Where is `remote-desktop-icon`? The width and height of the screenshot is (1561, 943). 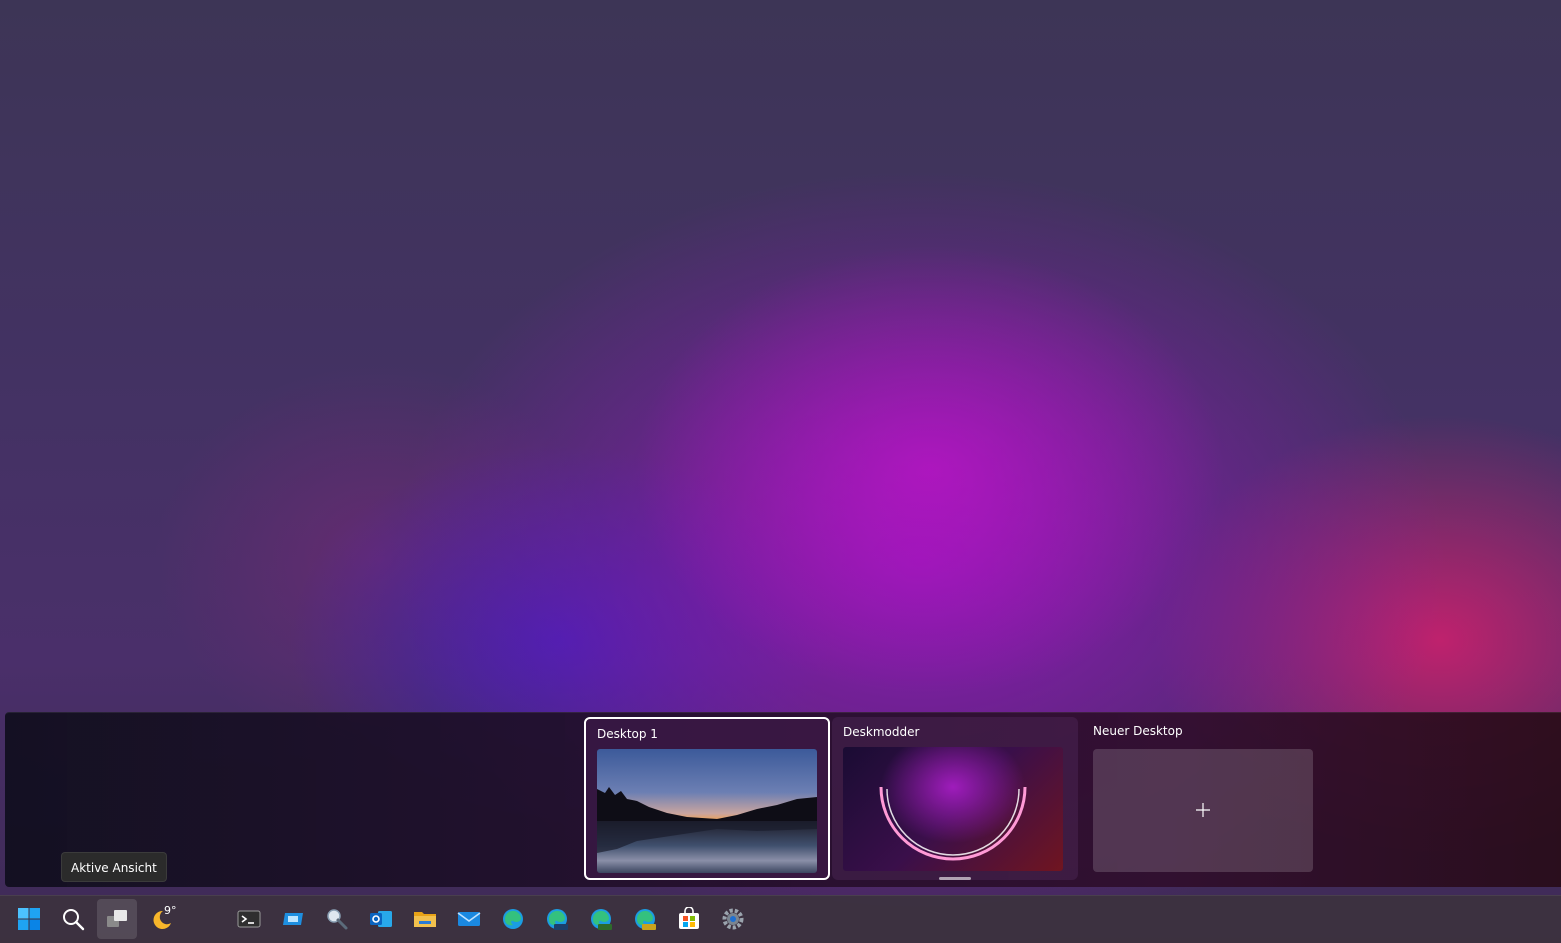
remote-desktop-icon is located at coordinates (293, 919).